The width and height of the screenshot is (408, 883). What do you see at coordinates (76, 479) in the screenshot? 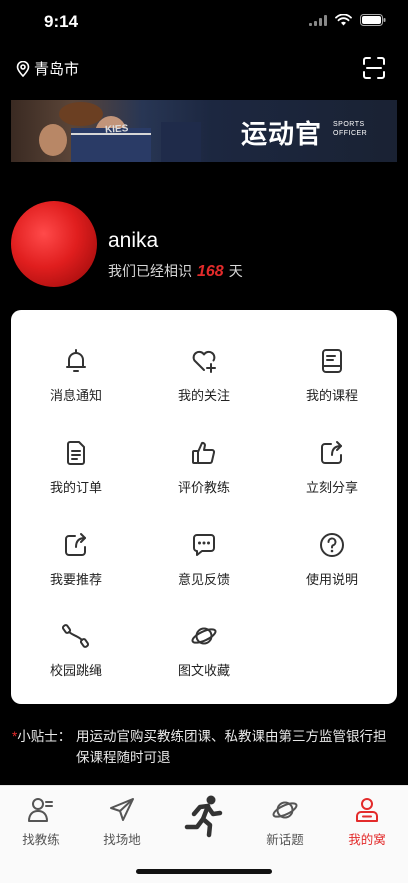
I see `menu-item-orders: 我的订单` at bounding box center [76, 479].